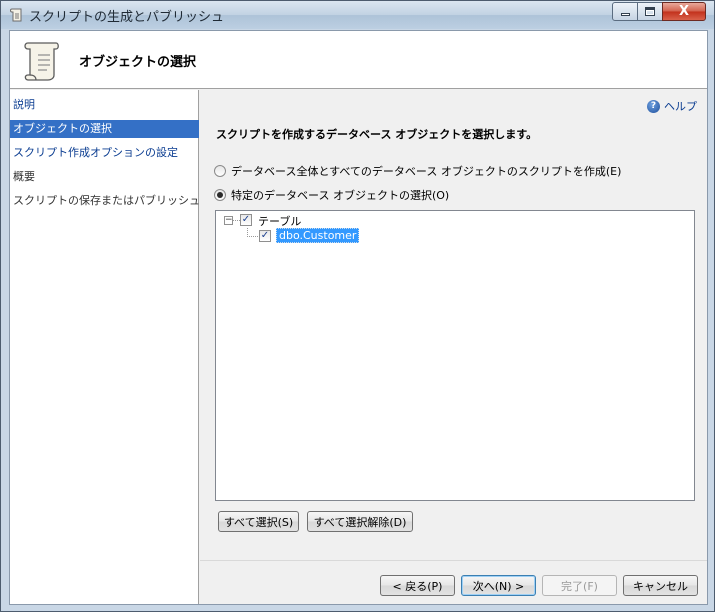 This screenshot has height=612, width=715. Describe the element at coordinates (104, 153) in the screenshot. I see `sidebar-item-scripting-options: スクリプト作成オプションの設定` at that location.